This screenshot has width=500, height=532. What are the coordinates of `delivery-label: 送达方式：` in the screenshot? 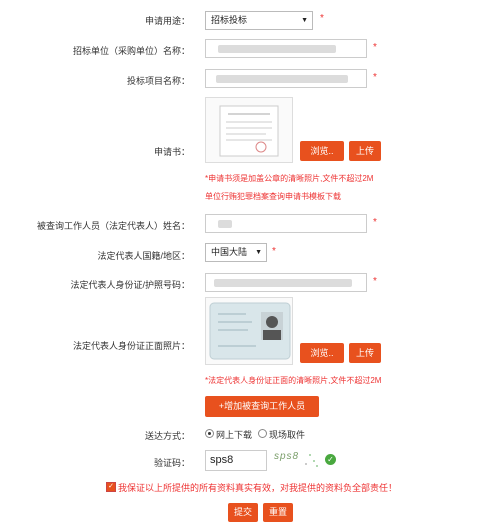 It's located at (167, 436).